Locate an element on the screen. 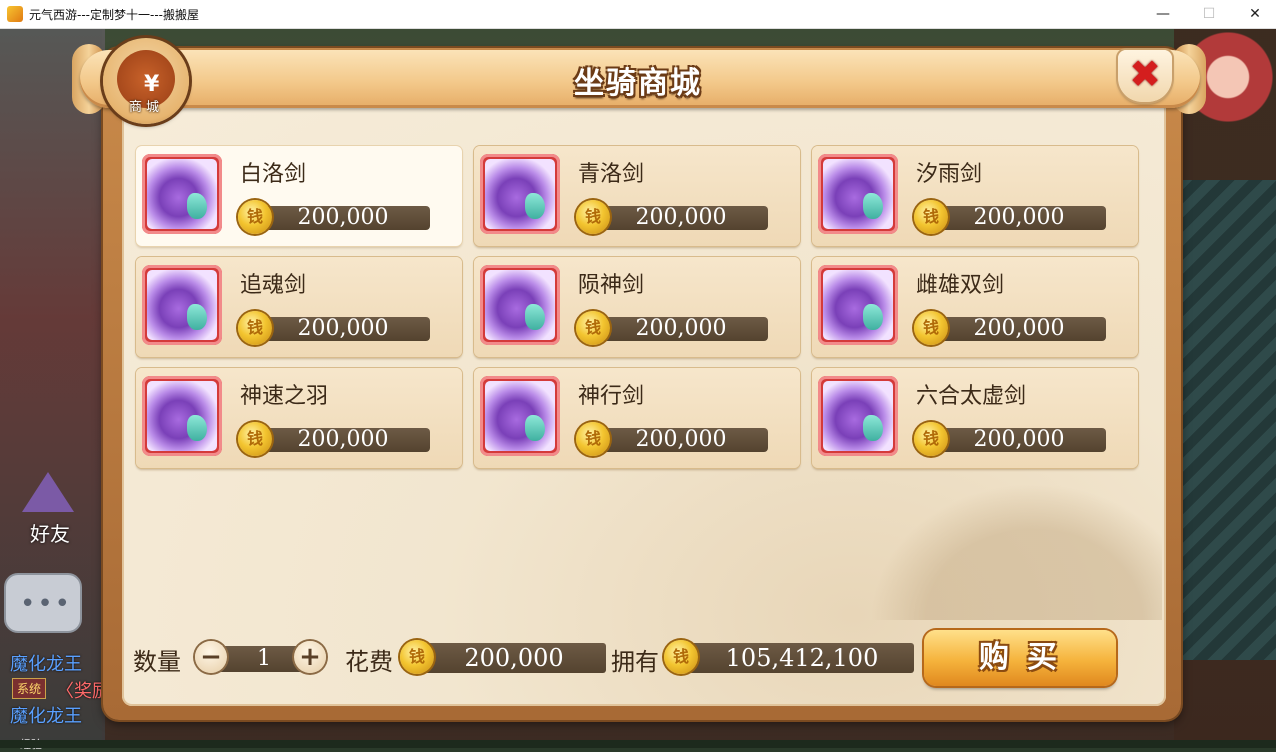 This screenshot has height=752, width=1276. shop-item-card: 神行剑 200,000 is located at coordinates (637, 418).